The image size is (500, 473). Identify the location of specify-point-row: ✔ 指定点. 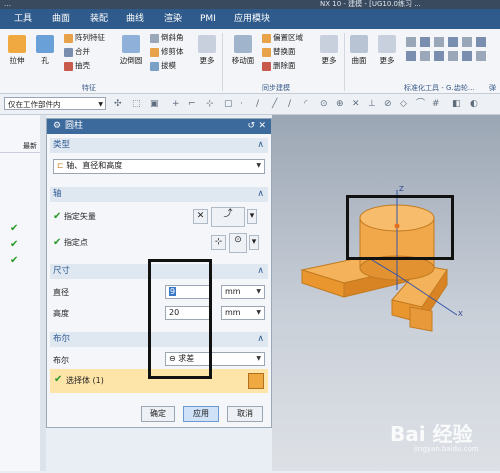
(70, 242).